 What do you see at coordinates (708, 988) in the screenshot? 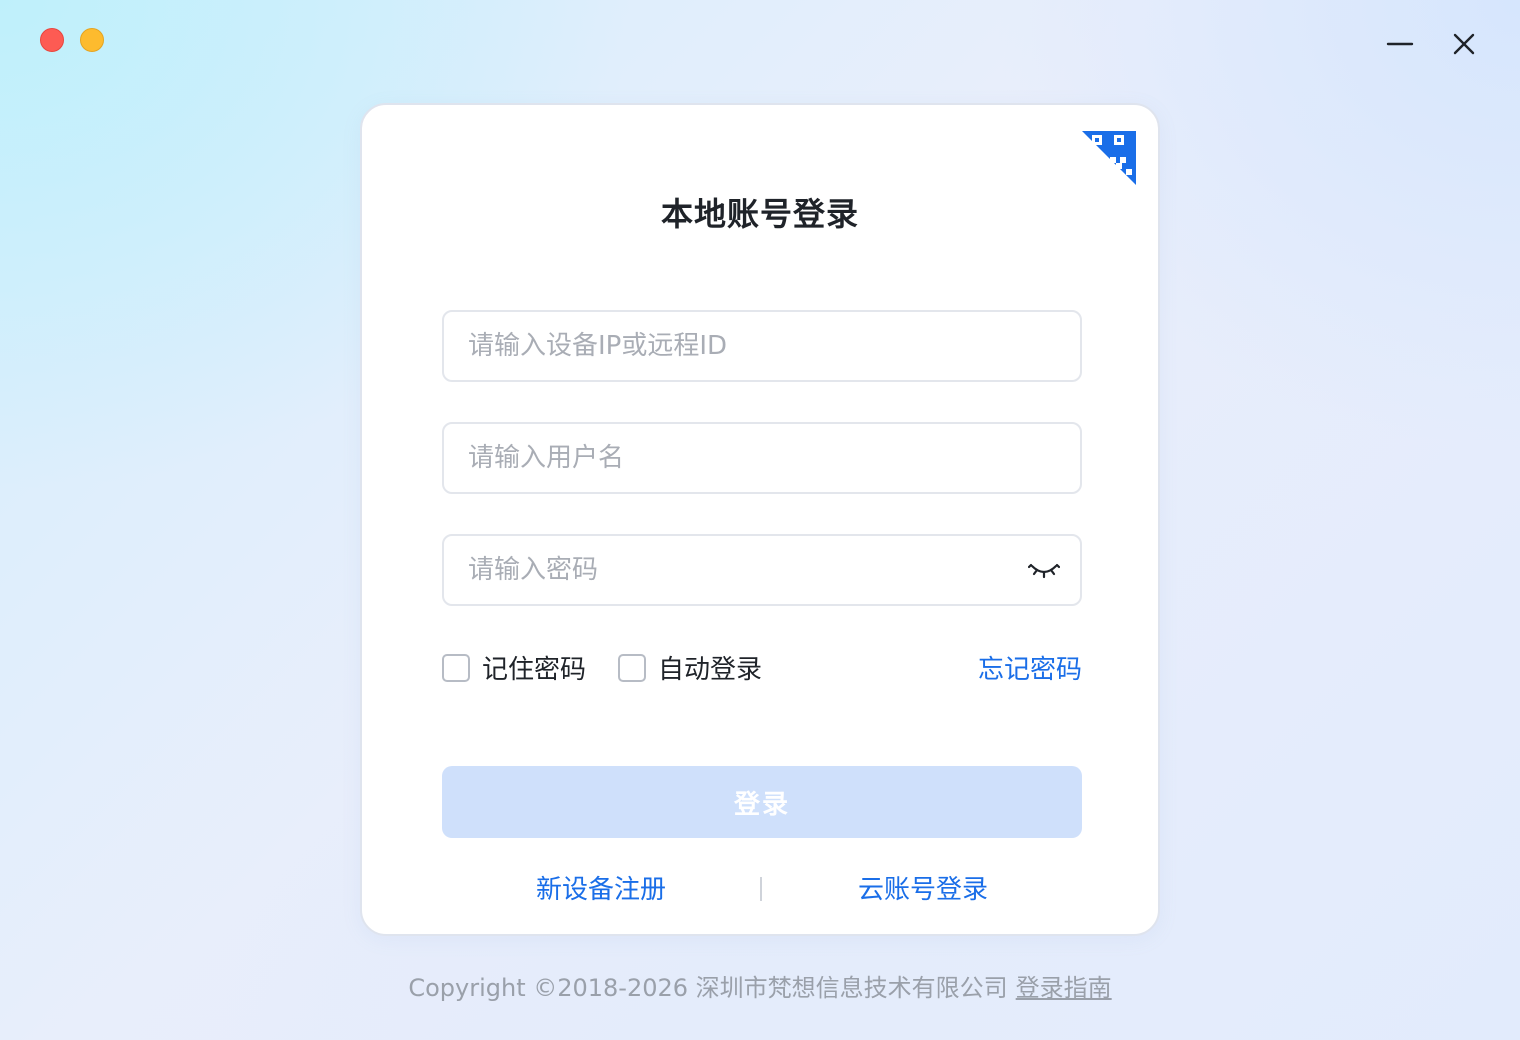
I see `copyright-text: Copyright ©2018-2026 深圳市梵想信息技术有限公司` at bounding box center [708, 988].